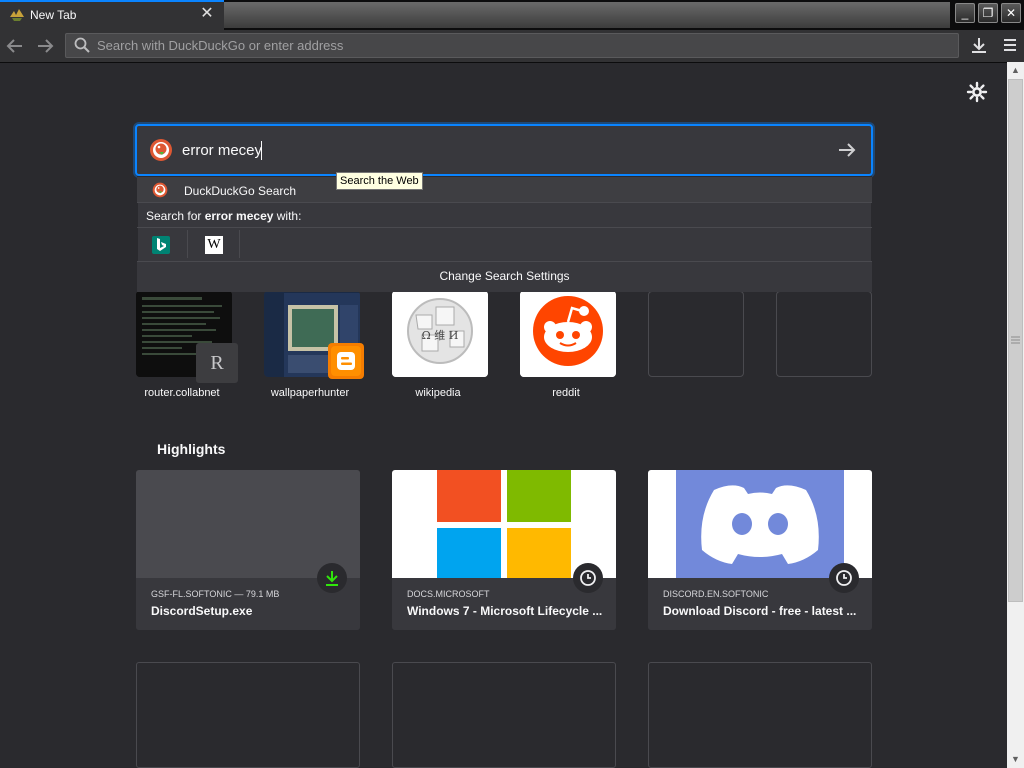 This screenshot has height=768, width=1024. I want to click on forward-arrow-icon, so click(45, 46).